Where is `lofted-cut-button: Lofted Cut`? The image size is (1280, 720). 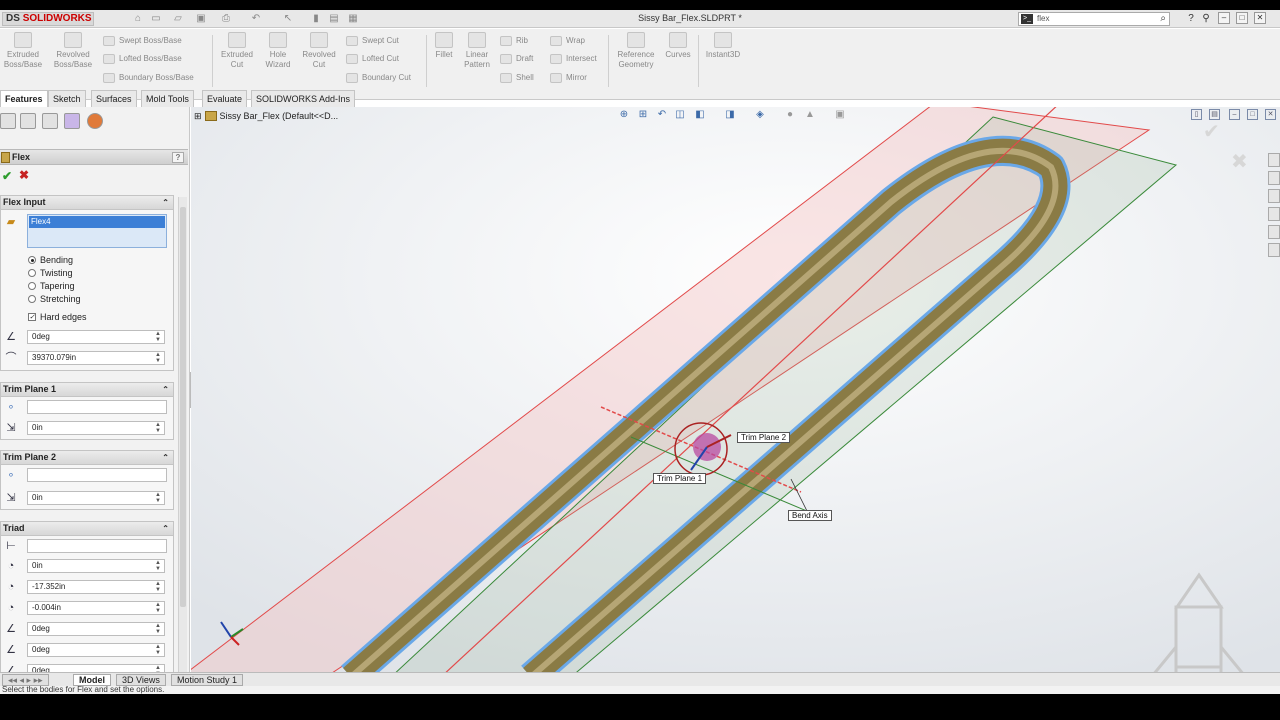
lofted-cut-button: Lofted Cut is located at coordinates (372, 59).